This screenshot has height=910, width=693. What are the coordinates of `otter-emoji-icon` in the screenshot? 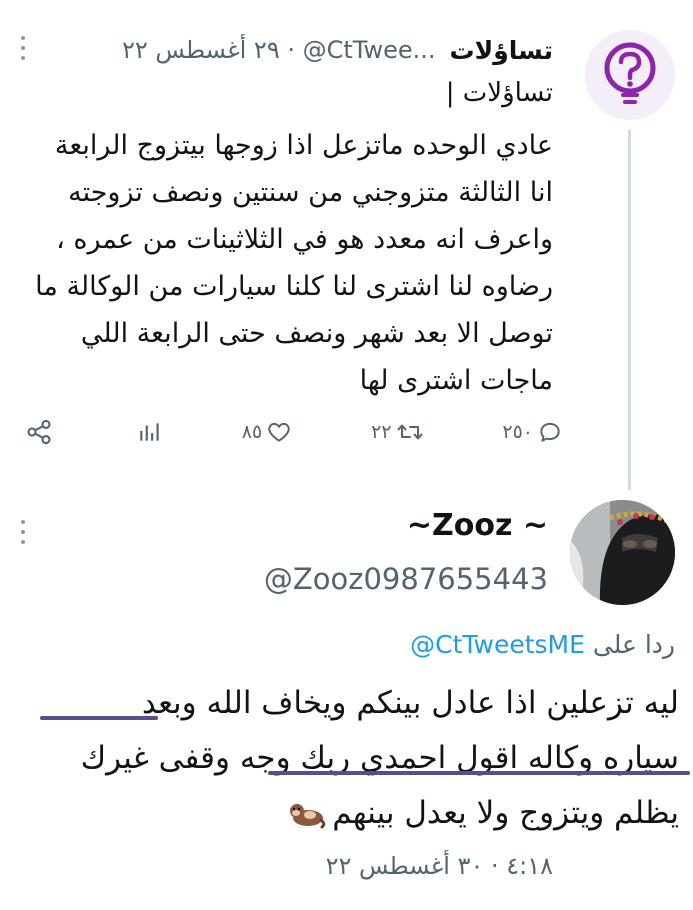 It's located at (308, 815).